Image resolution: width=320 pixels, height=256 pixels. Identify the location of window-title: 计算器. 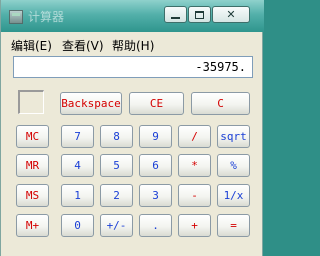
(46, 17).